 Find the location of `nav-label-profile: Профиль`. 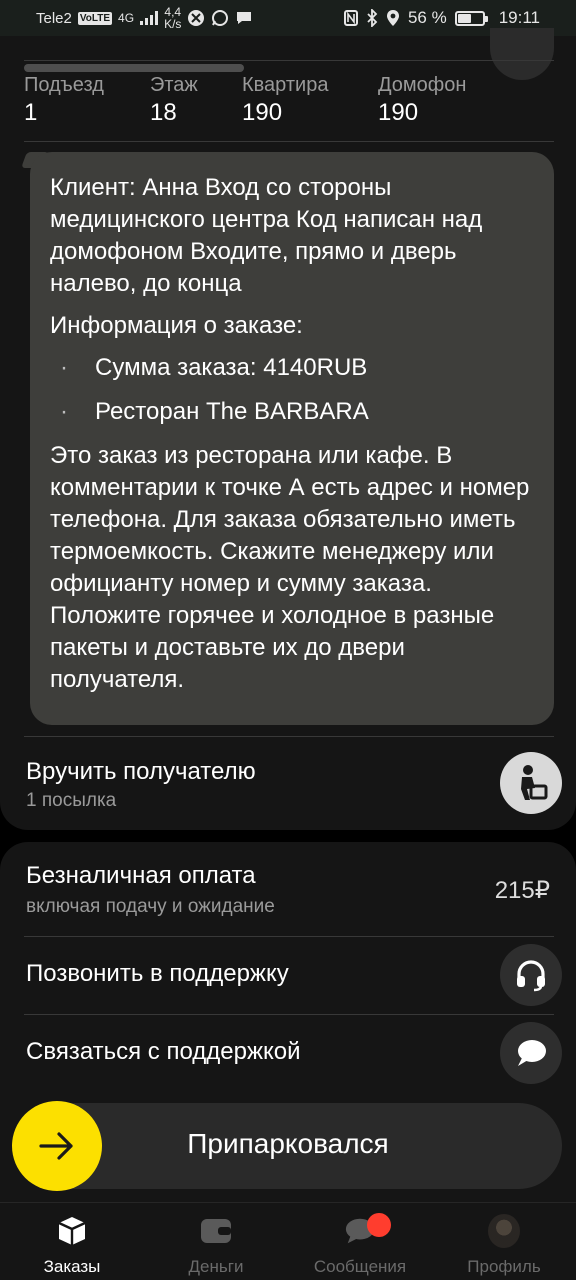

nav-label-profile: Профиль is located at coordinates (504, 1266).